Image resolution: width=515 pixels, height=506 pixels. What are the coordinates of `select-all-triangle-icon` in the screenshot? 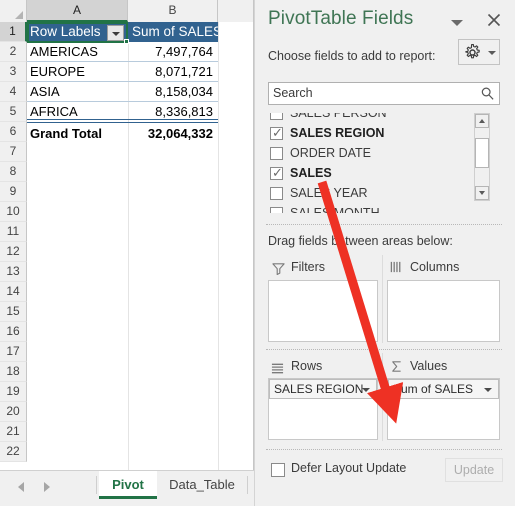 It's located at (19, 15).